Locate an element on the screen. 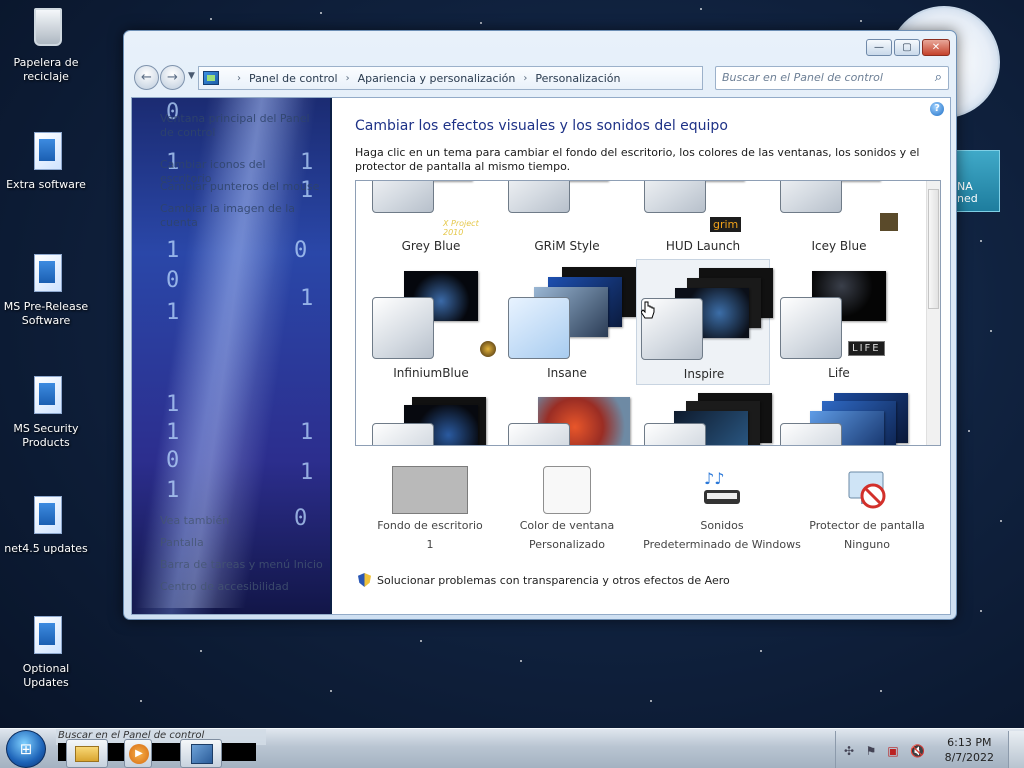 The width and height of the screenshot is (1024, 768). desktop-background-setting: Fondo de escritorio 1 is located at coordinates (430, 516).